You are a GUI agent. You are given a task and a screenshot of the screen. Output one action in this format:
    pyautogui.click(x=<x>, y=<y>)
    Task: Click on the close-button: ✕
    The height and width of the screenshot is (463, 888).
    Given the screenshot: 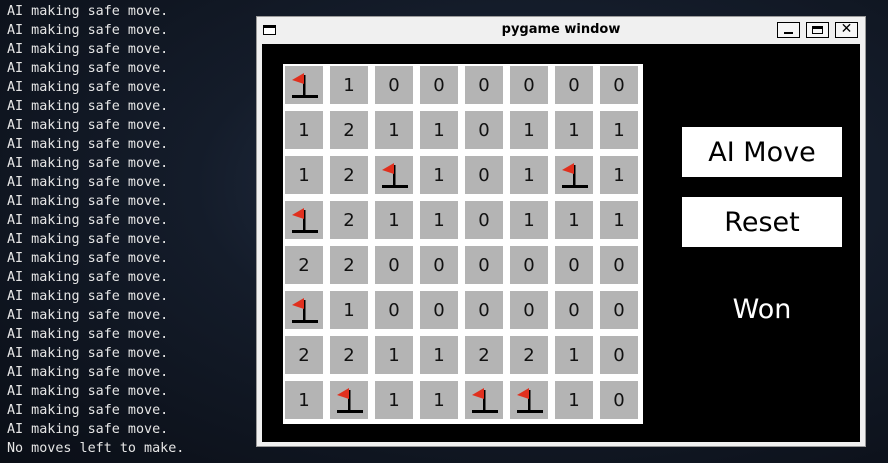 What is the action you would take?
    pyautogui.click(x=846, y=29)
    